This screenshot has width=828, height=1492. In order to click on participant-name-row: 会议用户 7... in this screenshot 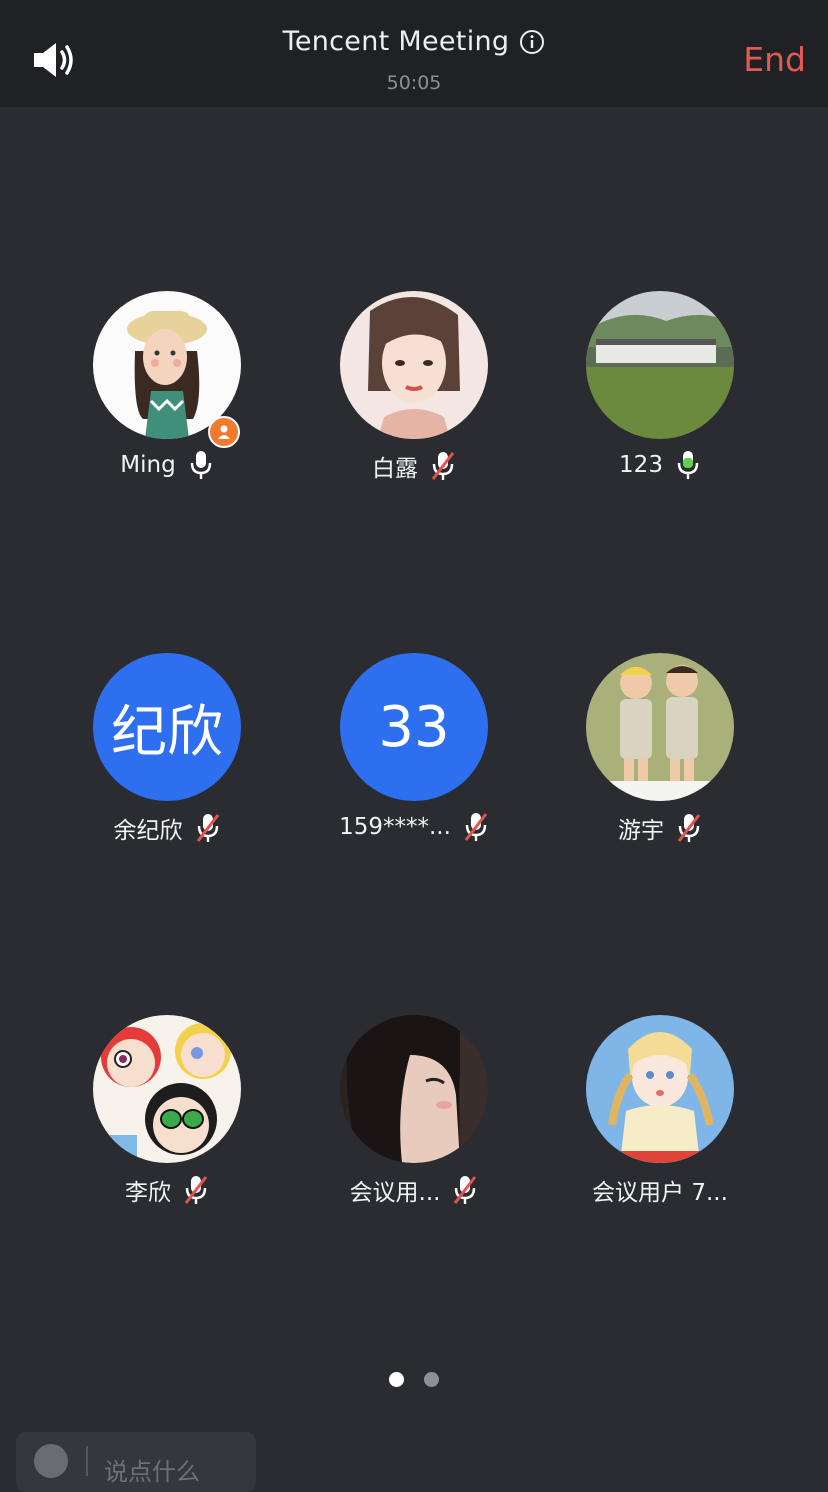, I will do `click(660, 1190)`.